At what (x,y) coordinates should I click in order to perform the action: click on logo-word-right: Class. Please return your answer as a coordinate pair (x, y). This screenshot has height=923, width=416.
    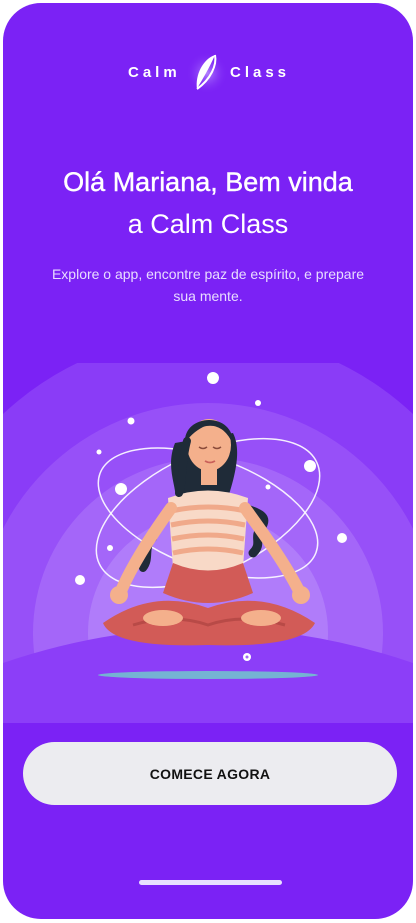
    Looking at the image, I should click on (260, 72).